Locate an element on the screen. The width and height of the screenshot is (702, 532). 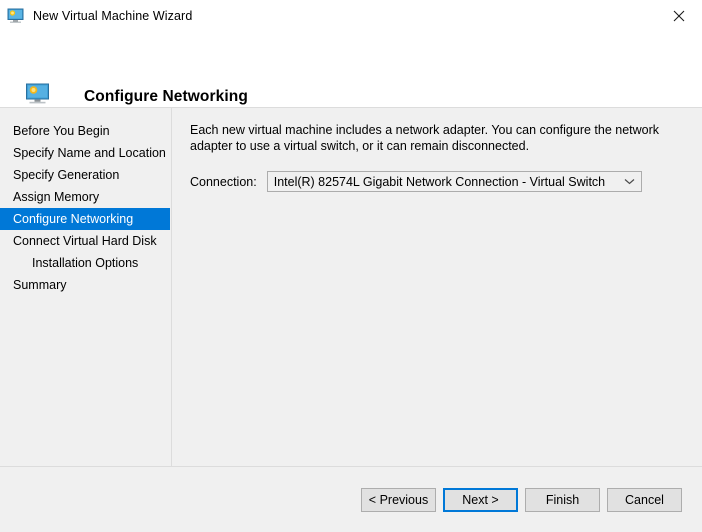
chevron-down-icon is located at coordinates (630, 181).